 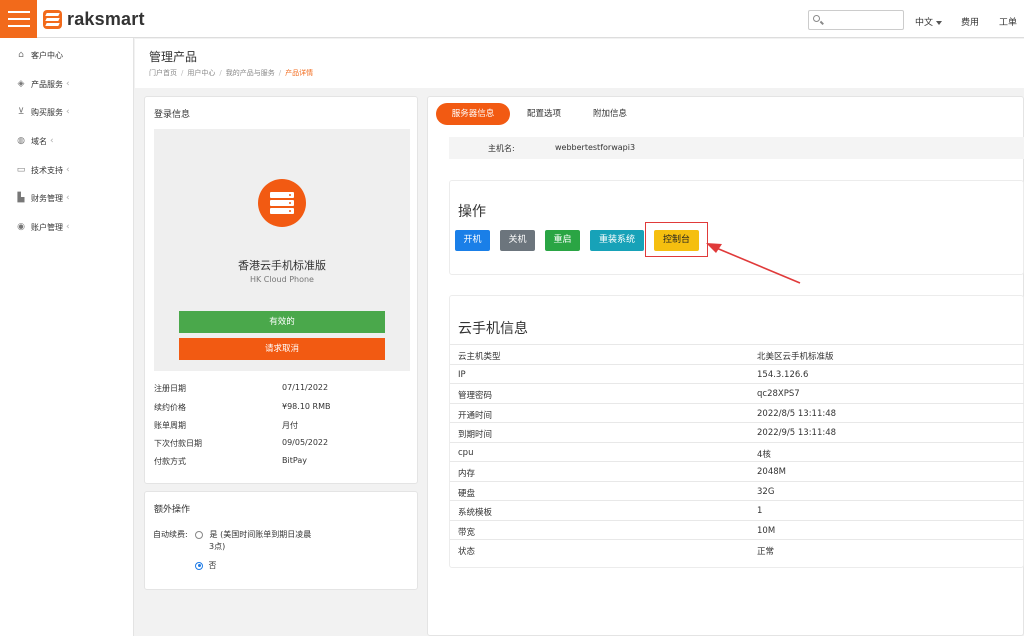 I want to click on briefcase-icon: ▙, so click(x=21, y=197).